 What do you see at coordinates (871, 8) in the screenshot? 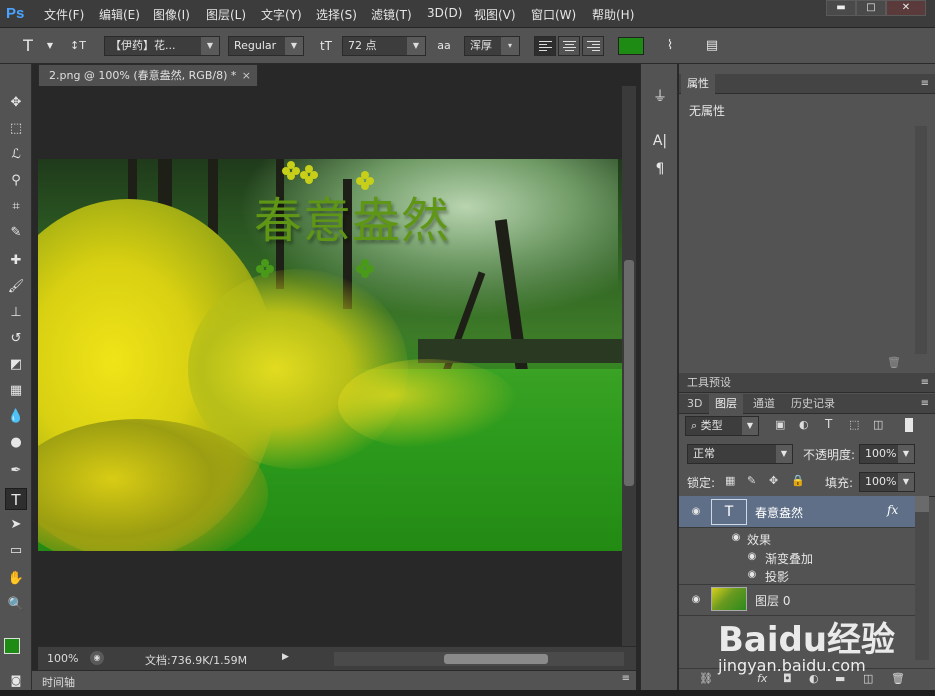
I see `maximize-button: □` at bounding box center [871, 8].